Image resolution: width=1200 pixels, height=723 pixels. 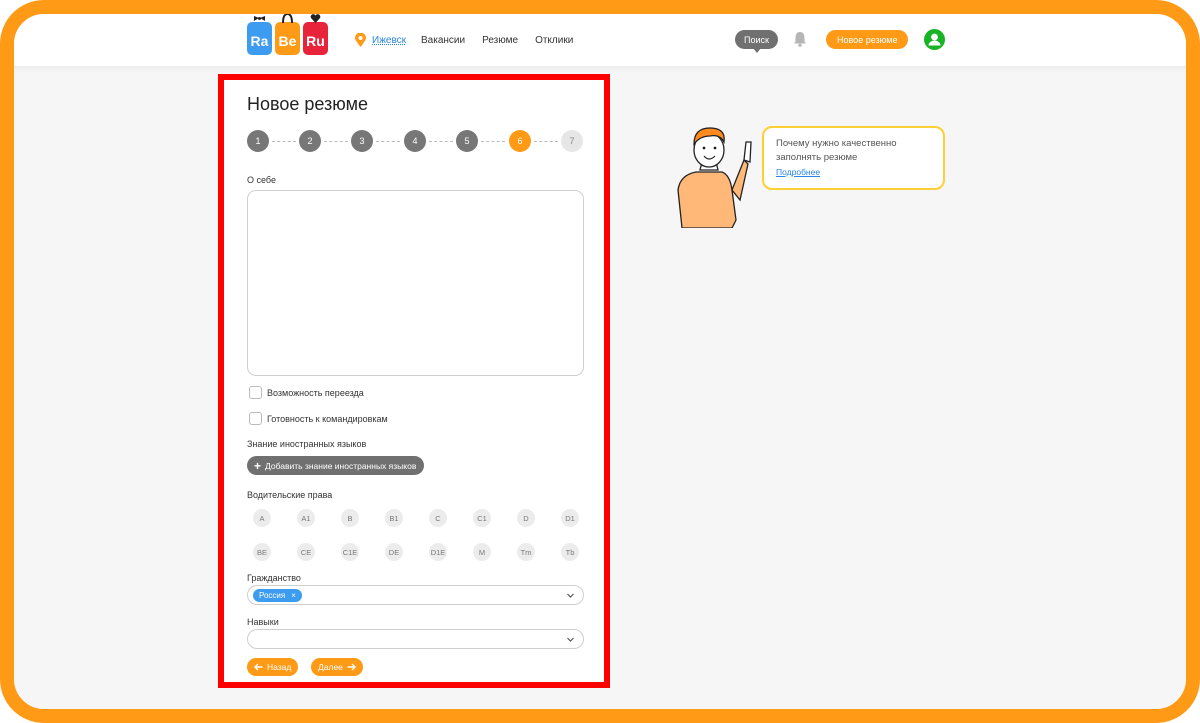 I want to click on citizenship-chip-label: Россия, so click(x=272, y=595).